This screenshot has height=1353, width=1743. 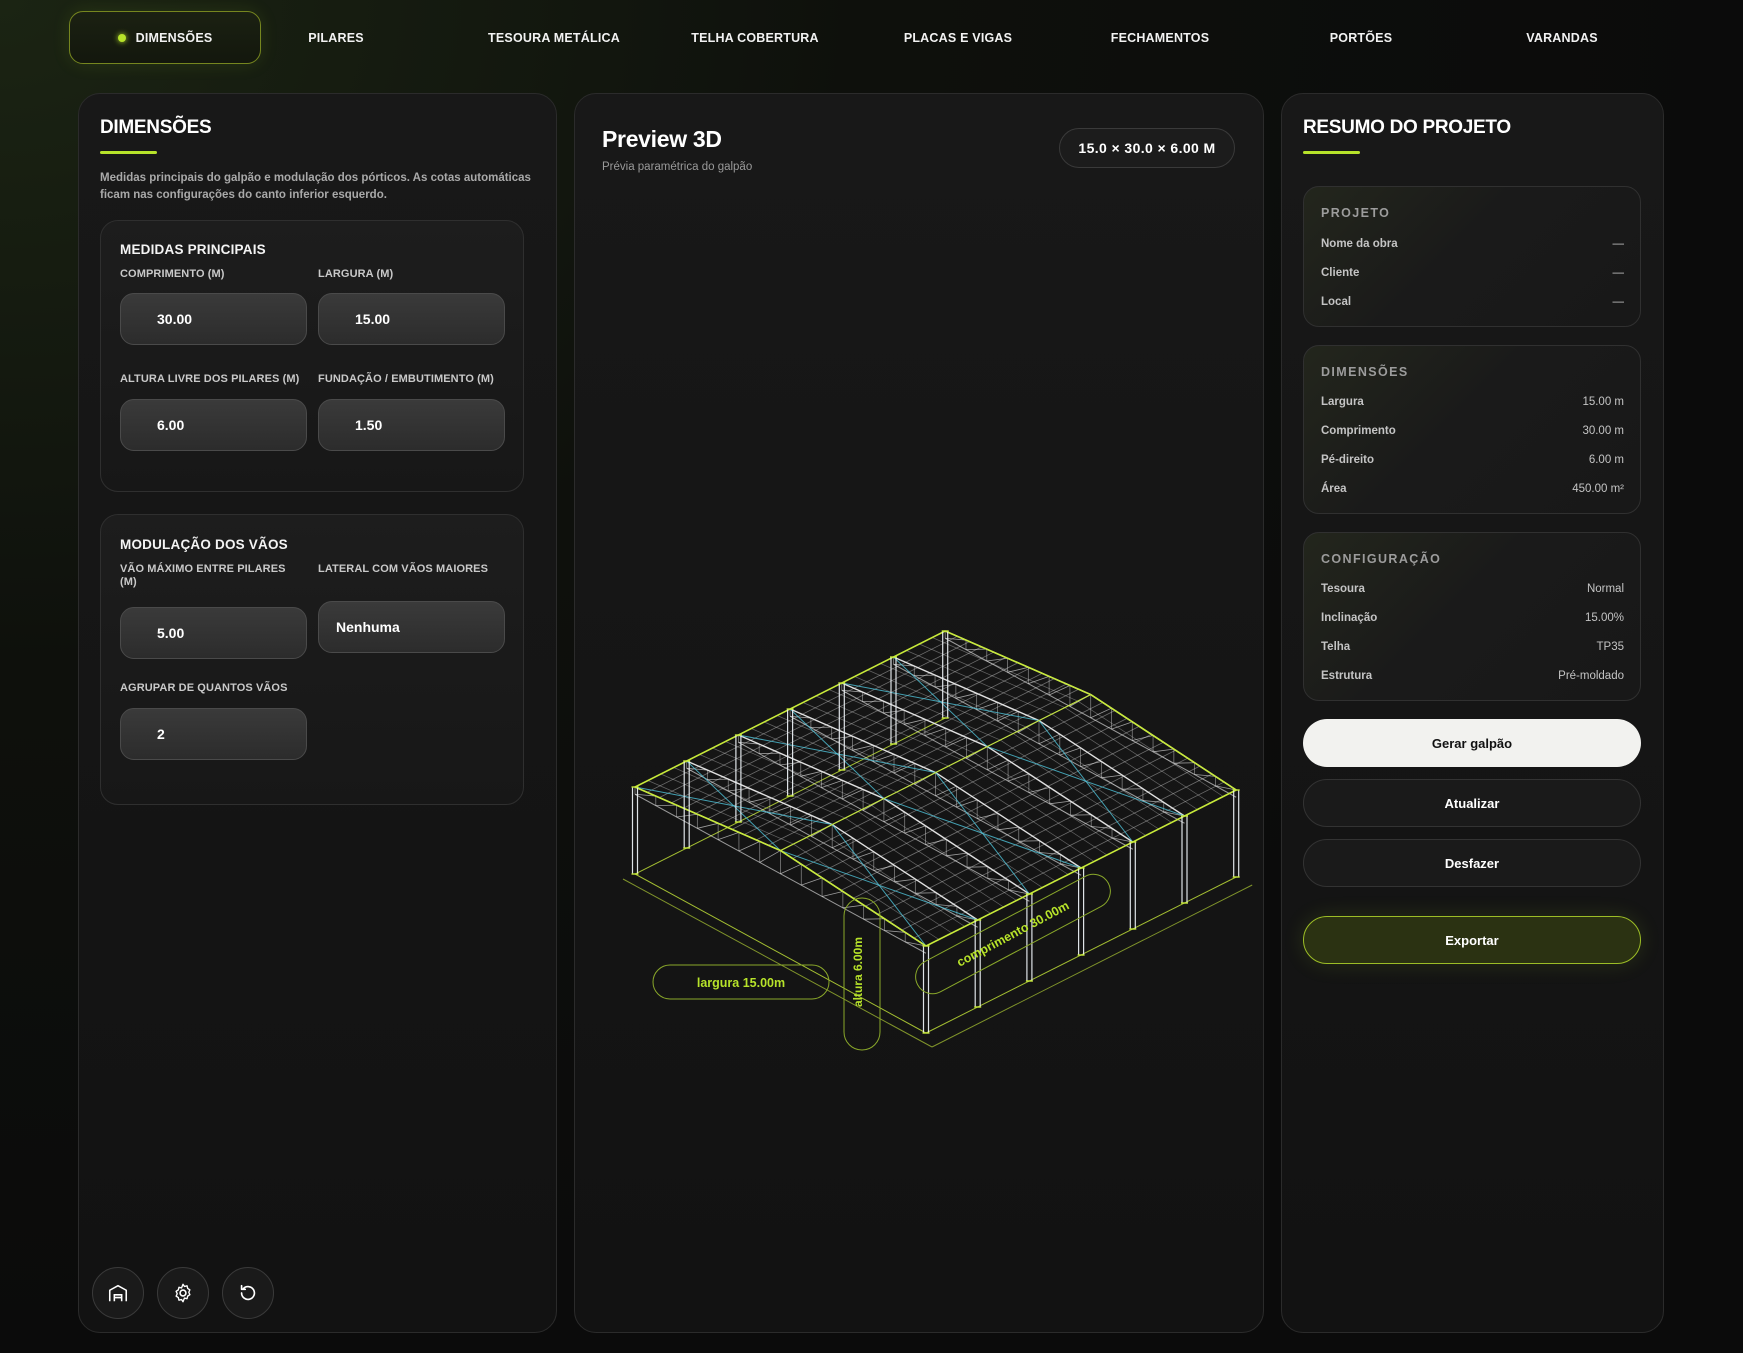 What do you see at coordinates (554, 37) in the screenshot?
I see `tab-tesoura-metalica: TESOURA METÁLICA` at bounding box center [554, 37].